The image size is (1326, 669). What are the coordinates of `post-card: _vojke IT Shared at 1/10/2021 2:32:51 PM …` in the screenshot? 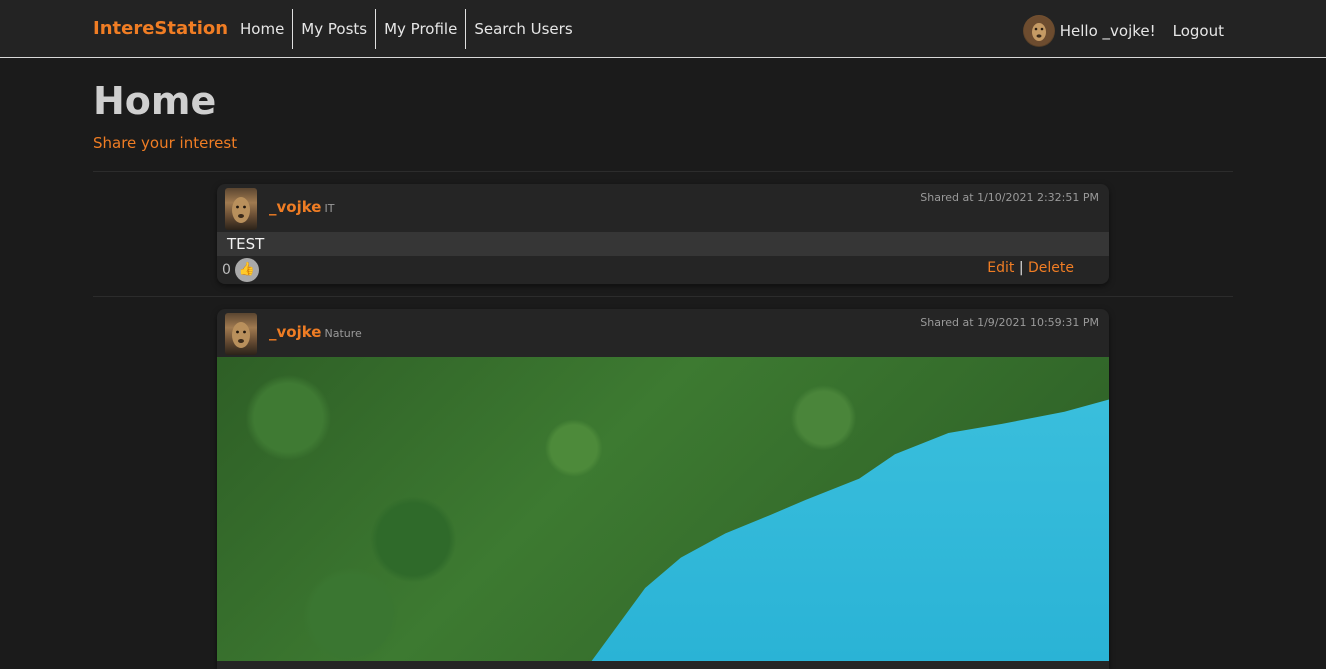 It's located at (663, 234).